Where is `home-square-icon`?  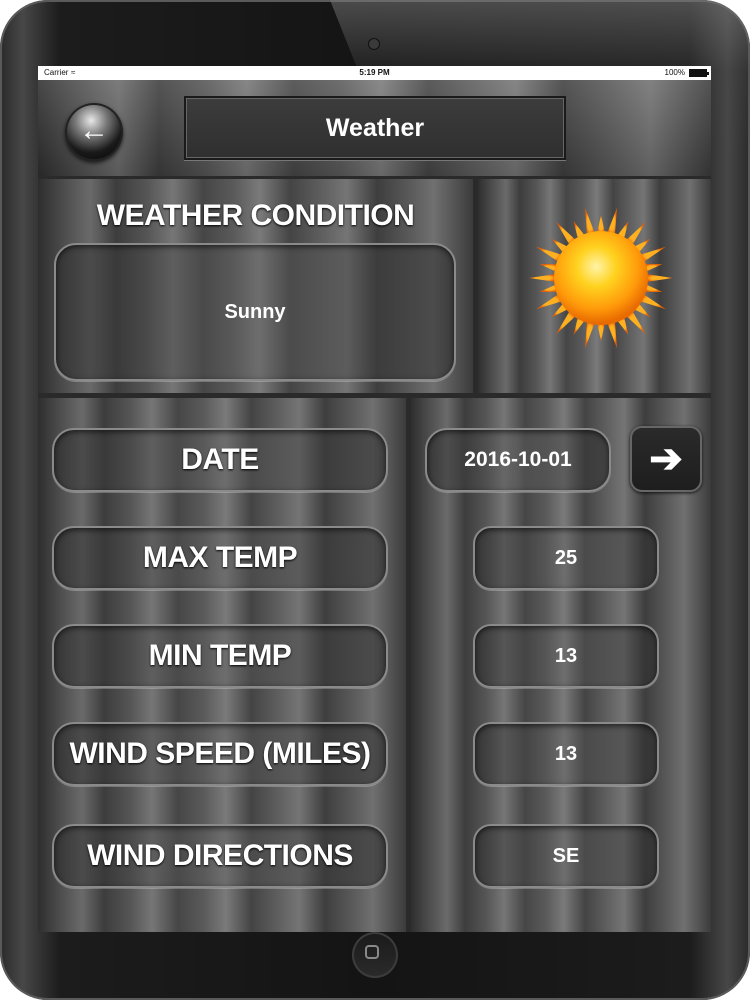 home-square-icon is located at coordinates (372, 952).